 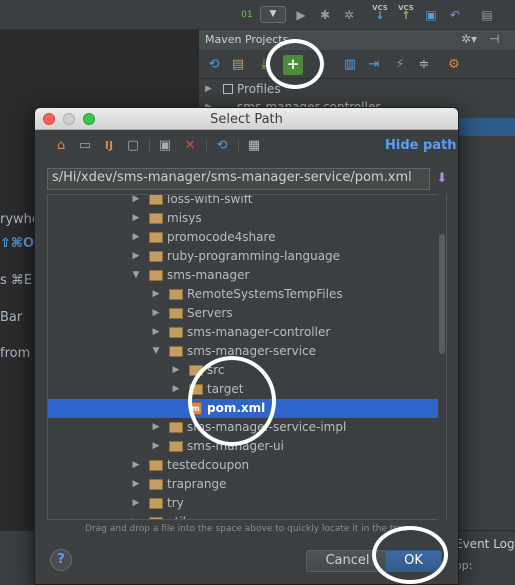 I want to click on ok-button: OK, so click(x=413, y=561).